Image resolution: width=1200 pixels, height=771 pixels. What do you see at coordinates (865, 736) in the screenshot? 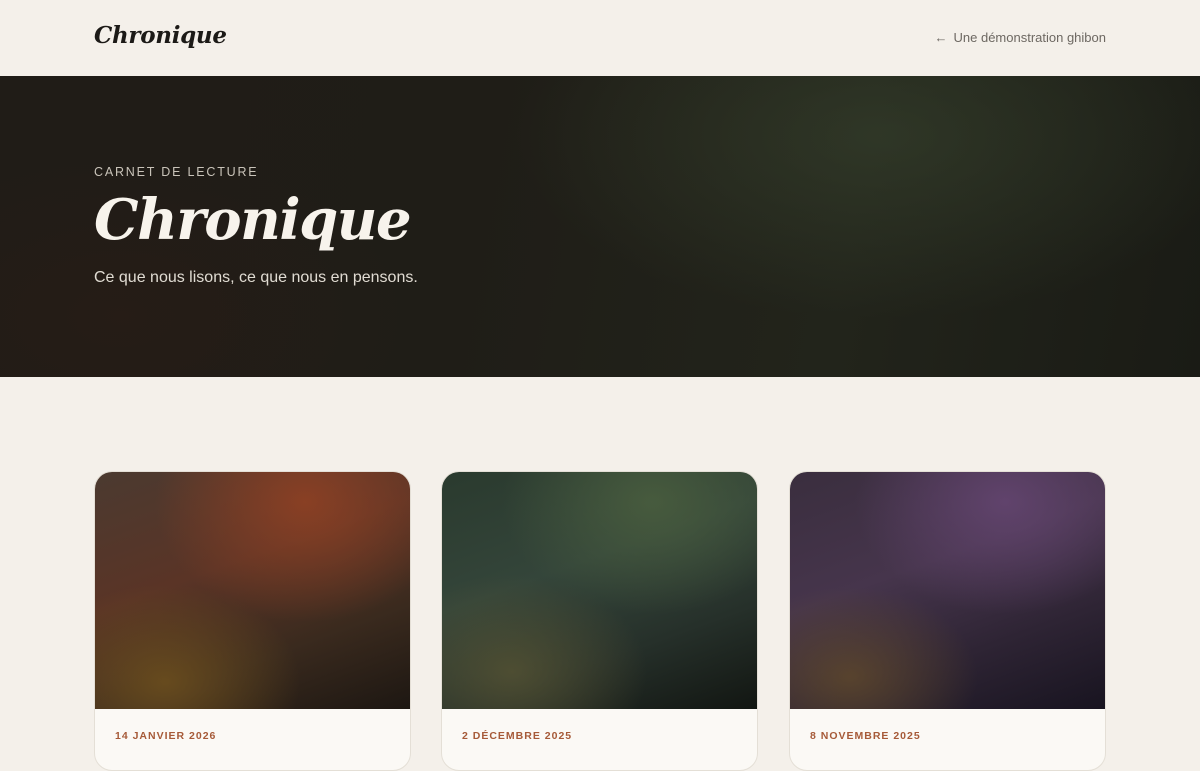
I see `card-date: 8 NOVEMBRE 2025` at bounding box center [865, 736].